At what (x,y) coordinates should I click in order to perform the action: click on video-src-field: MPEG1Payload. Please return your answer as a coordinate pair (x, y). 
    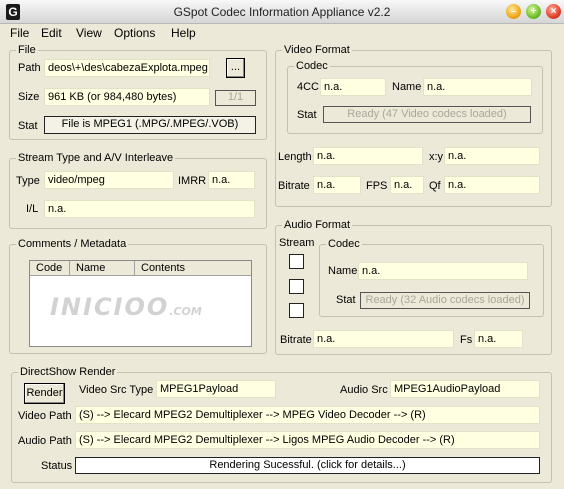
    Looking at the image, I should click on (216, 389).